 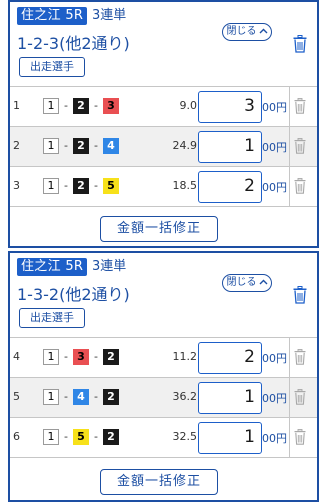 What do you see at coordinates (185, 396) in the screenshot?
I see `odds-value: 36.2` at bounding box center [185, 396].